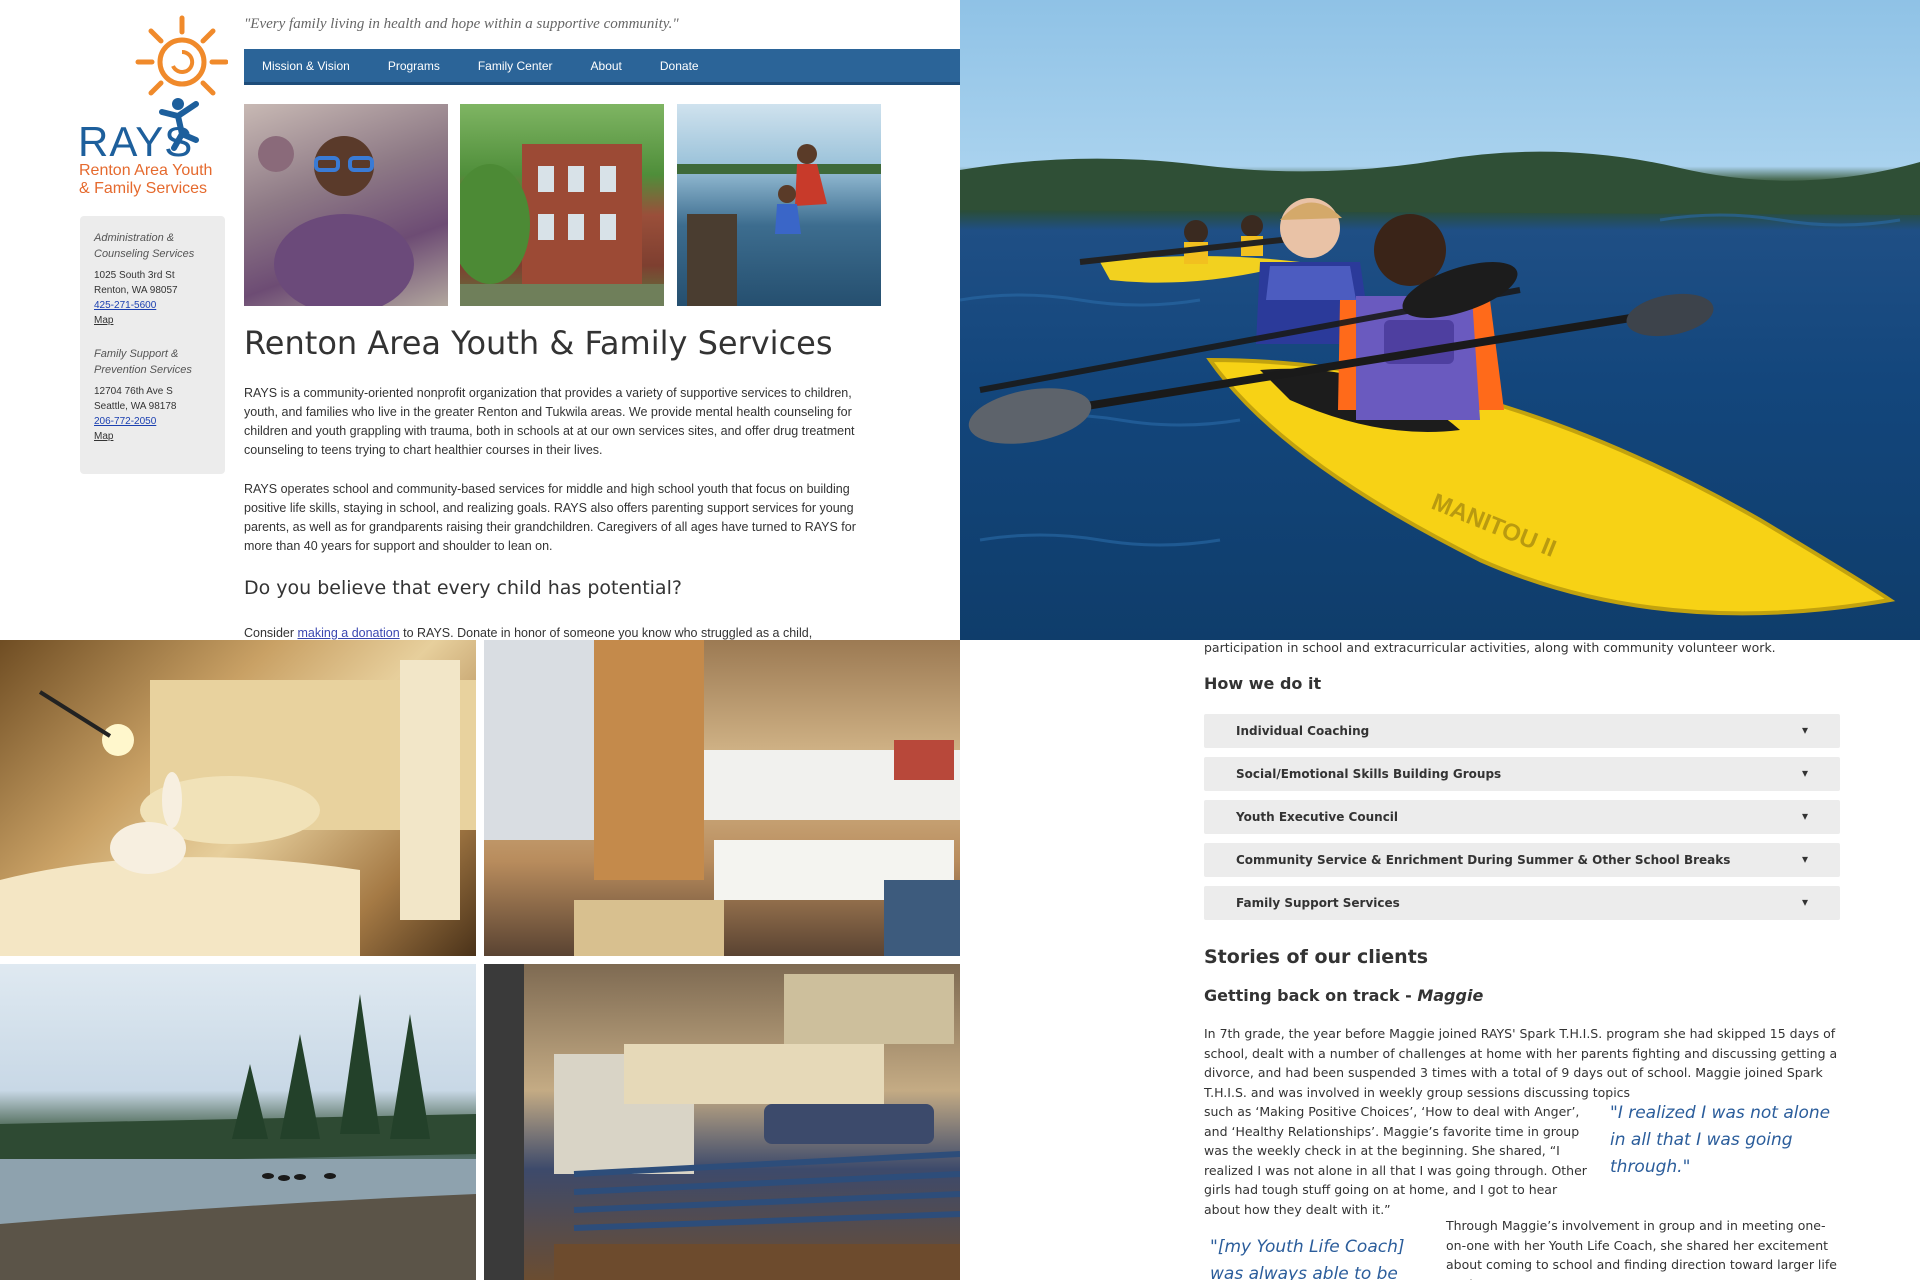  What do you see at coordinates (143, 188) in the screenshot?
I see `logo-subtitle: & Family Services` at bounding box center [143, 188].